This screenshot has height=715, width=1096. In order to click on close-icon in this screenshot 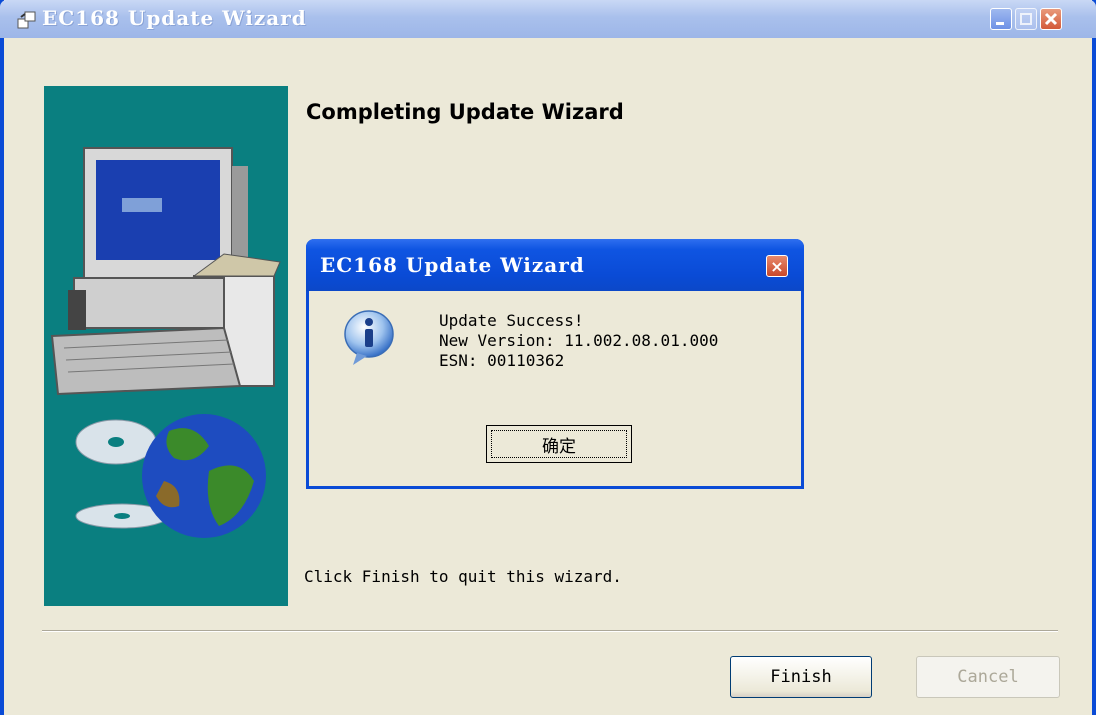, I will do `click(1051, 19)`.